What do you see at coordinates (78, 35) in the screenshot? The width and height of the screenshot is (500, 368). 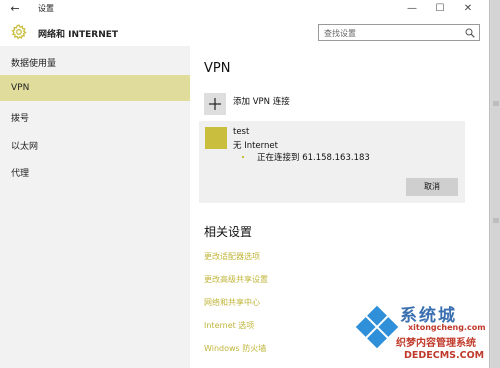 I see `page-title: 网络和 INTERNET` at bounding box center [78, 35].